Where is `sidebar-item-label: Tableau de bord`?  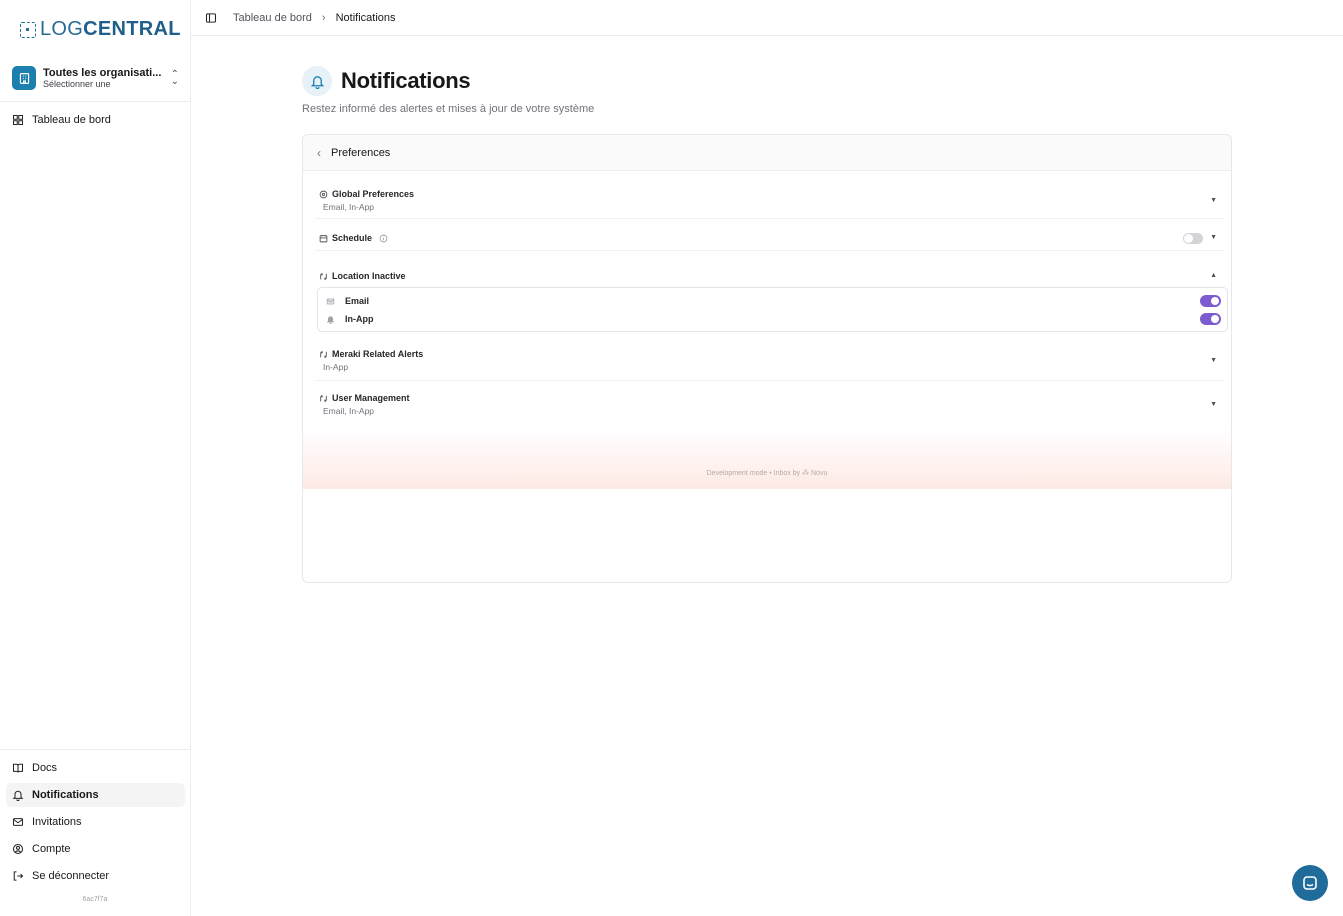 sidebar-item-label: Tableau de bord is located at coordinates (71, 120).